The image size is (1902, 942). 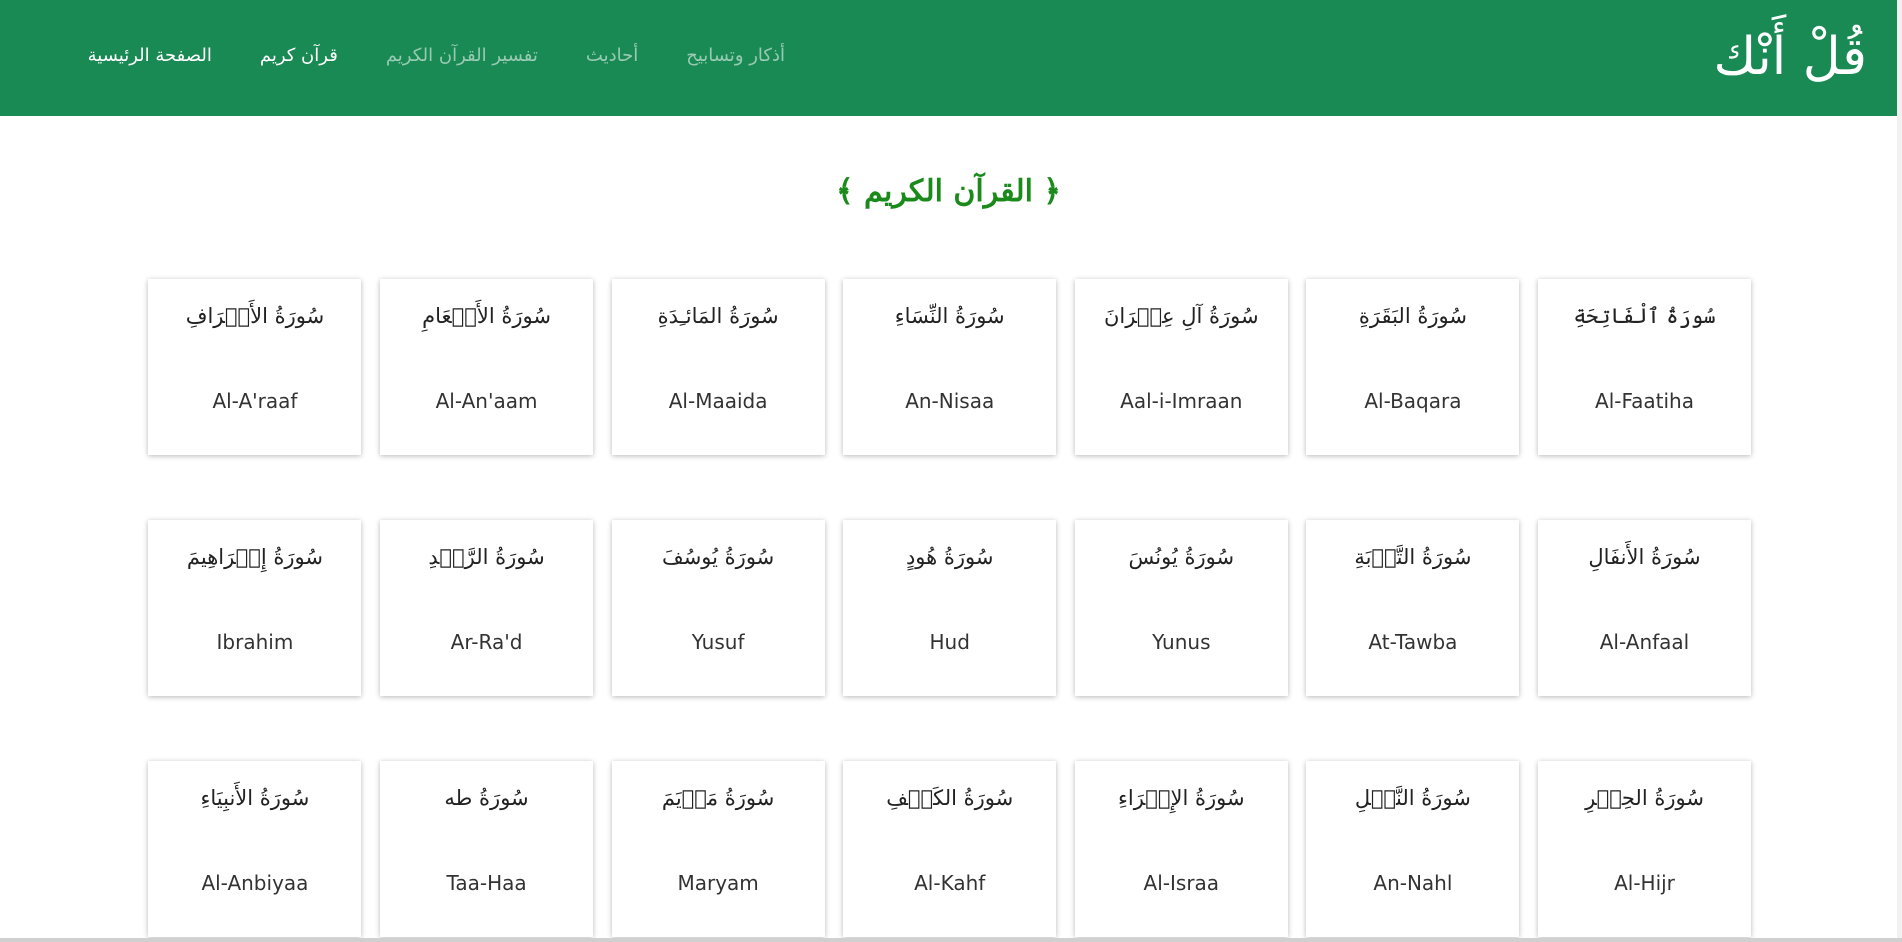 What do you see at coordinates (1413, 401) in the screenshot?
I see `surah-english-name: Al-Baqara` at bounding box center [1413, 401].